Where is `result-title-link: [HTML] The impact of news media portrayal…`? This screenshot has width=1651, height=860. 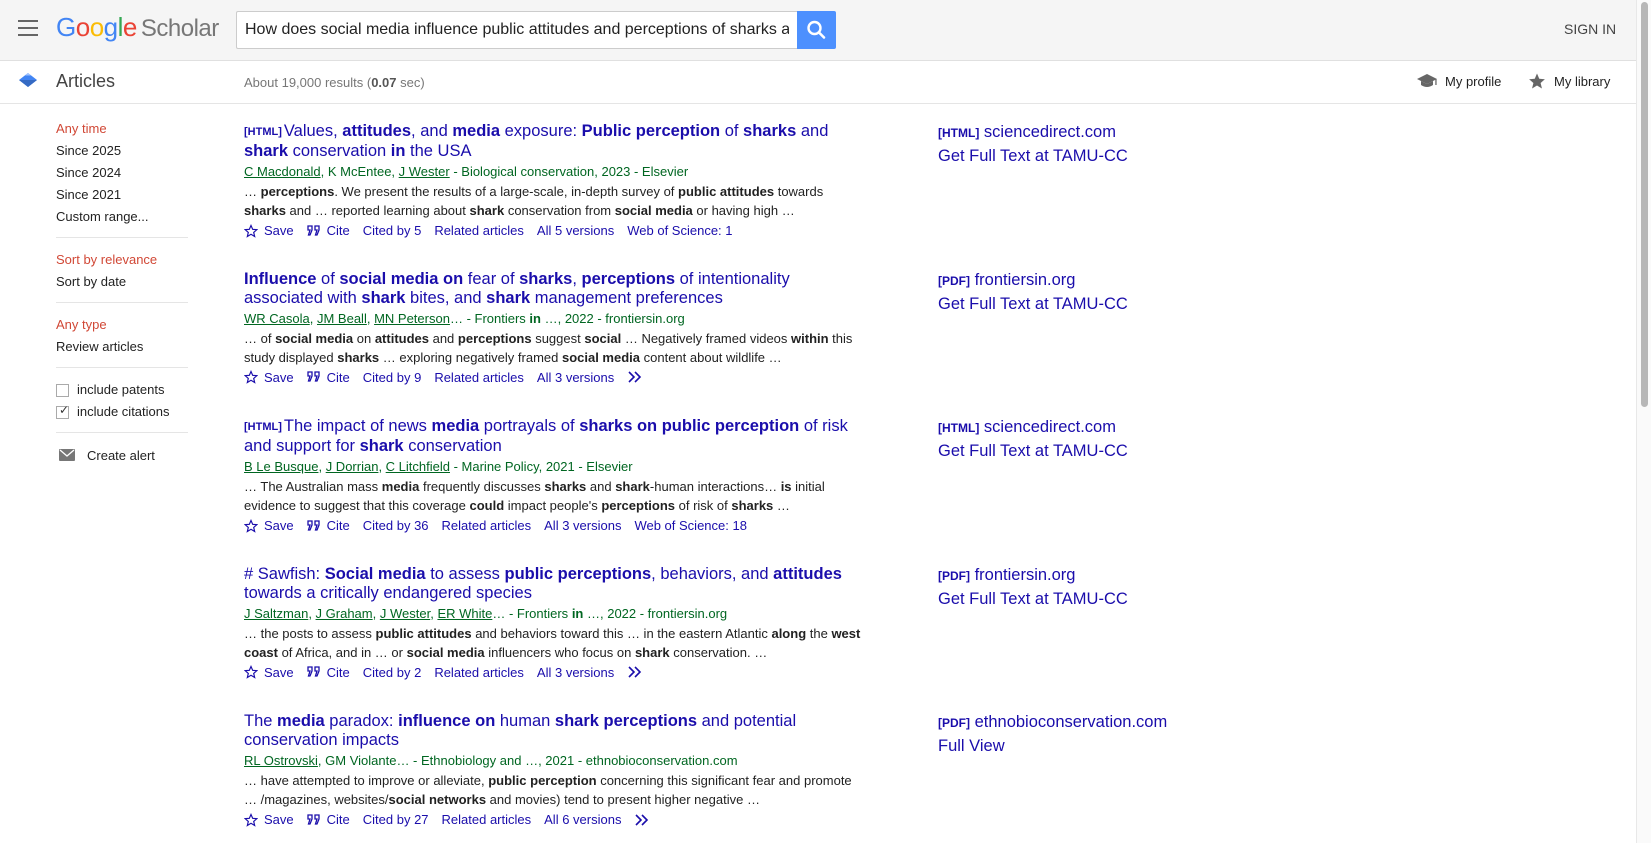
result-title-link: [HTML] The impact of news media portrayal… is located at coordinates (554, 436).